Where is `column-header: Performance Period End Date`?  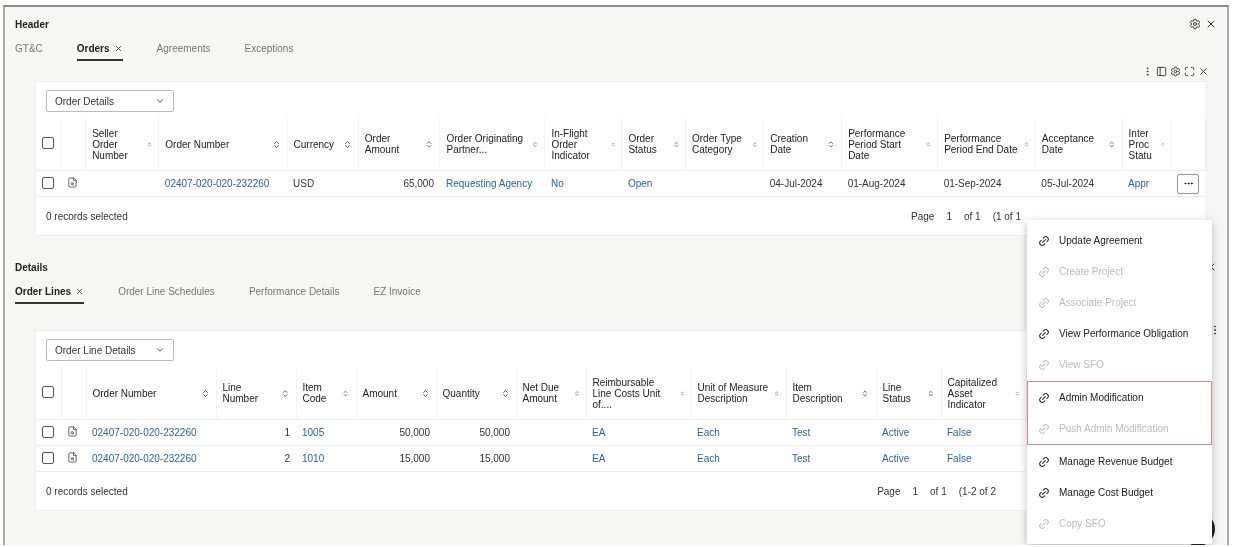
column-header: Performance Period End Date is located at coordinates (982, 144).